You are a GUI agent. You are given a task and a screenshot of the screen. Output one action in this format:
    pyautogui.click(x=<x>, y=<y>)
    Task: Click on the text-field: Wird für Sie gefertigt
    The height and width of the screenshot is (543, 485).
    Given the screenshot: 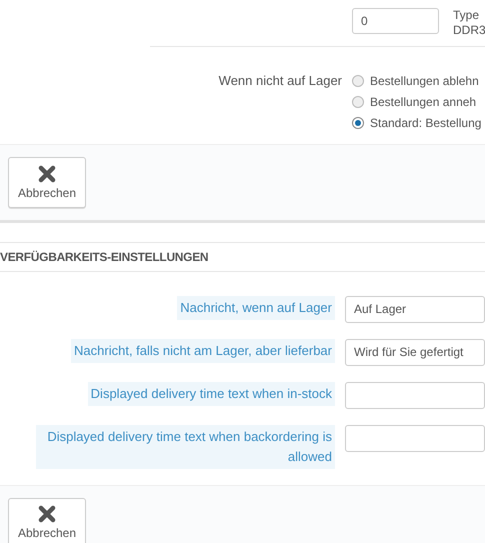 What is the action you would take?
    pyautogui.click(x=415, y=352)
    